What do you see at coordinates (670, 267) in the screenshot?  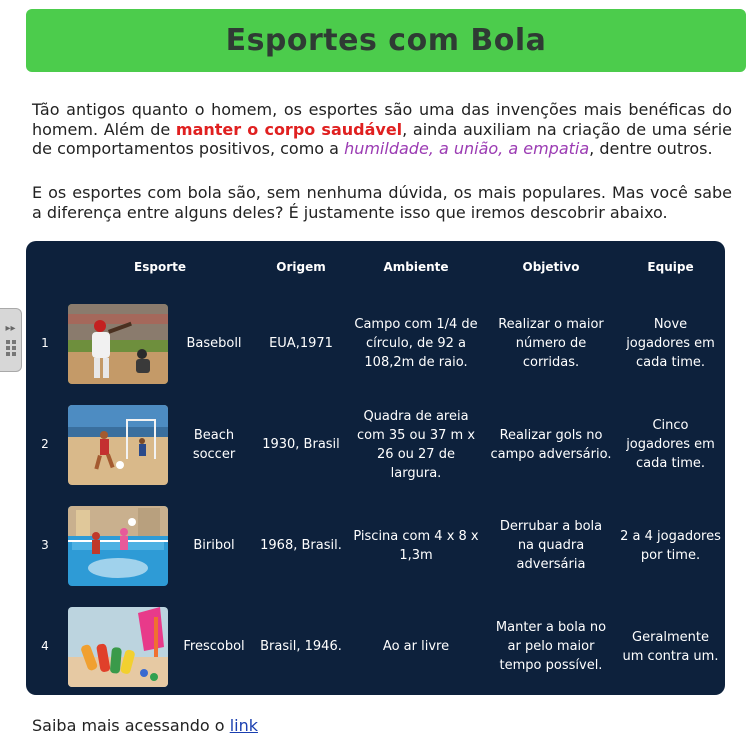 I see `column-header-team: Equipe` at bounding box center [670, 267].